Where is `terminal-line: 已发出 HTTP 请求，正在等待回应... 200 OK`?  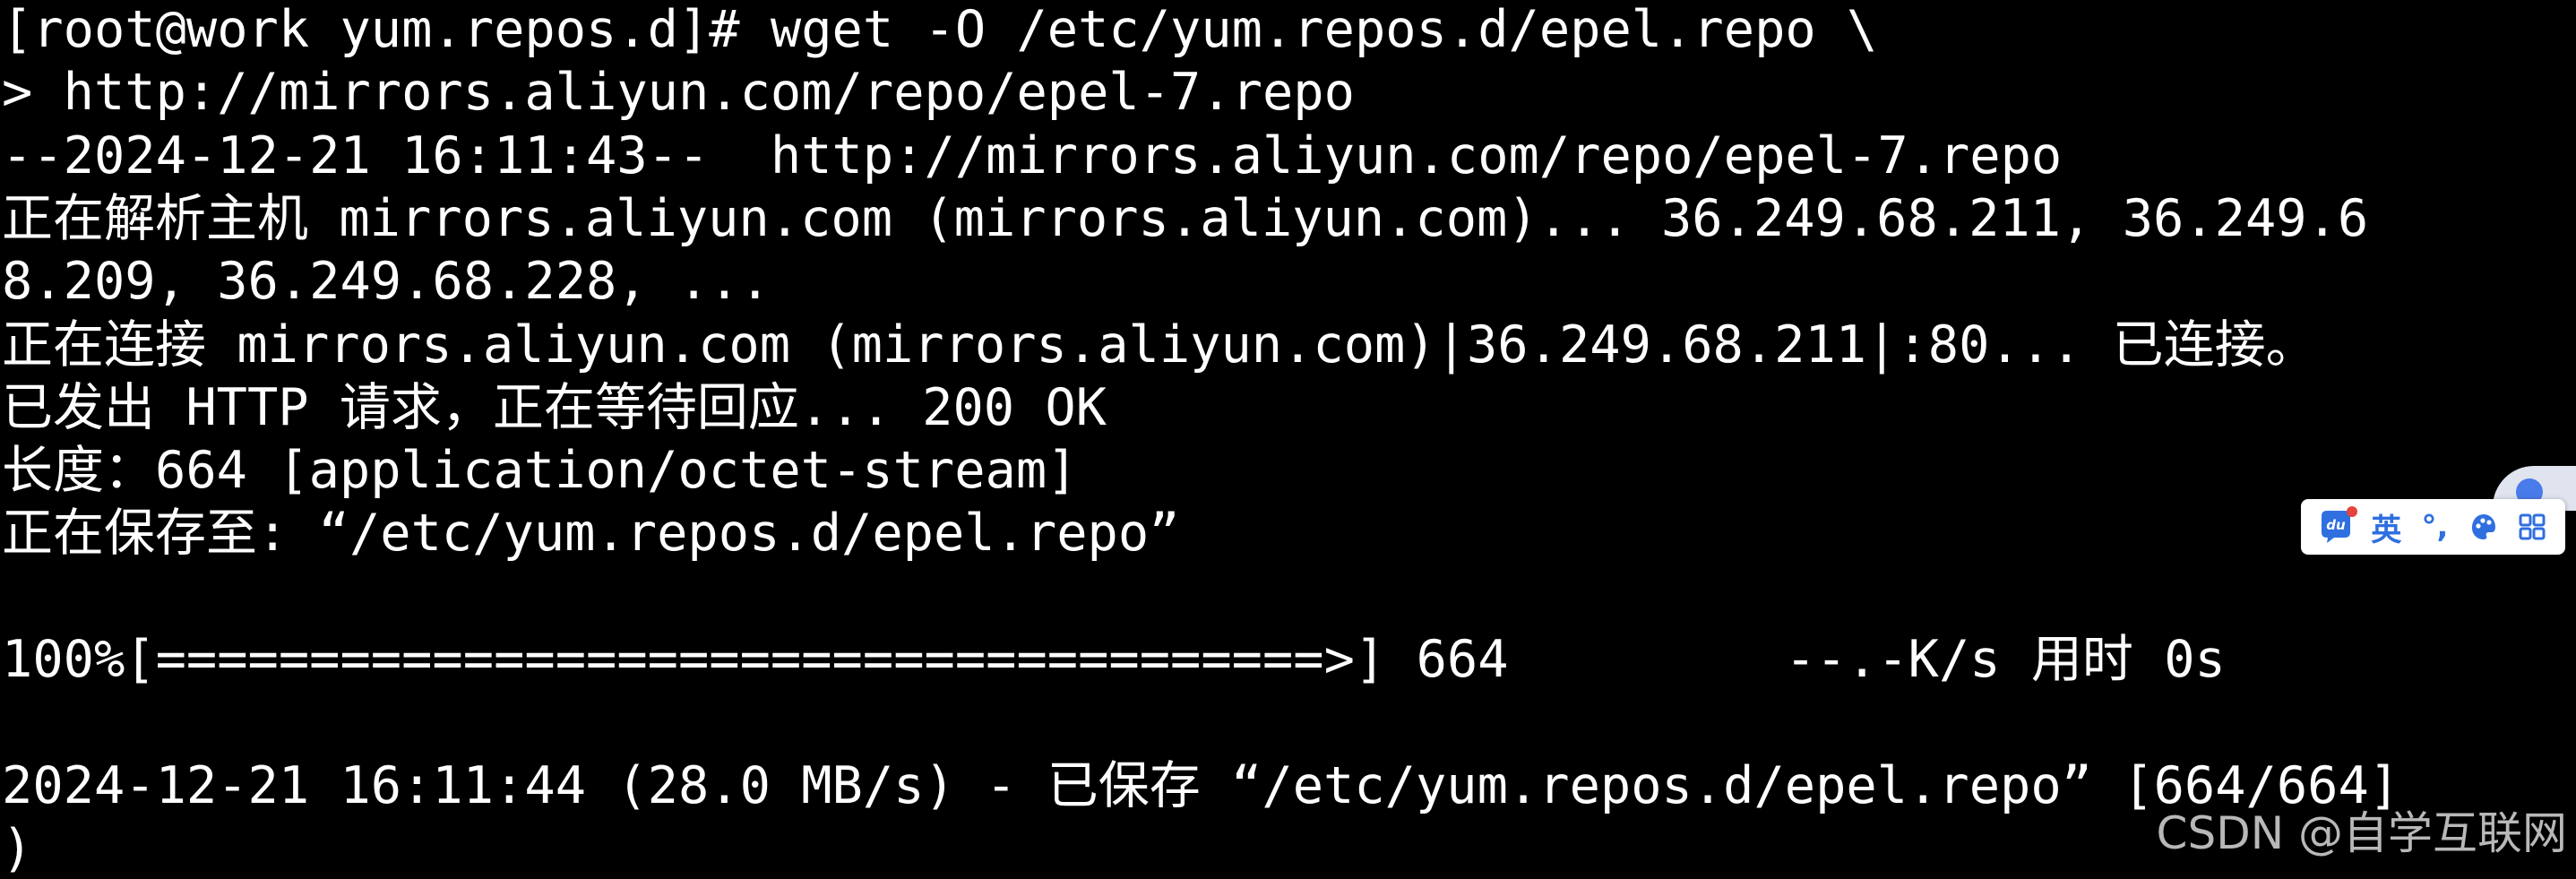 terminal-line: 已发出 HTTP 请求，正在等待回应... 200 OK is located at coordinates (554, 407).